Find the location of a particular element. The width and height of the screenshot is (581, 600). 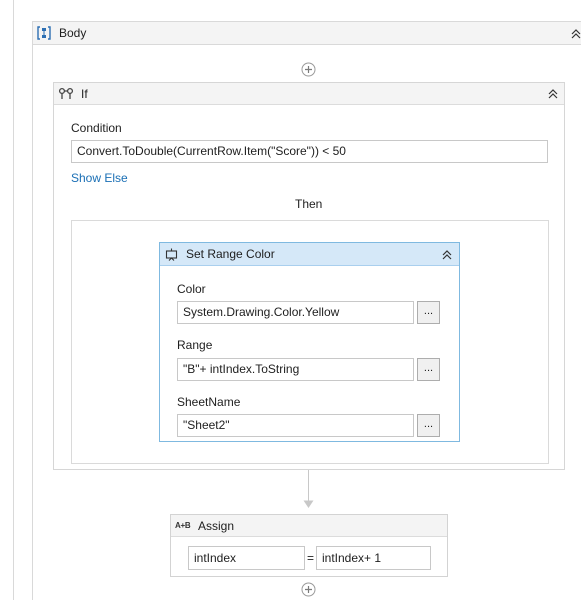

sheetname-label: SheetName is located at coordinates (209, 402).